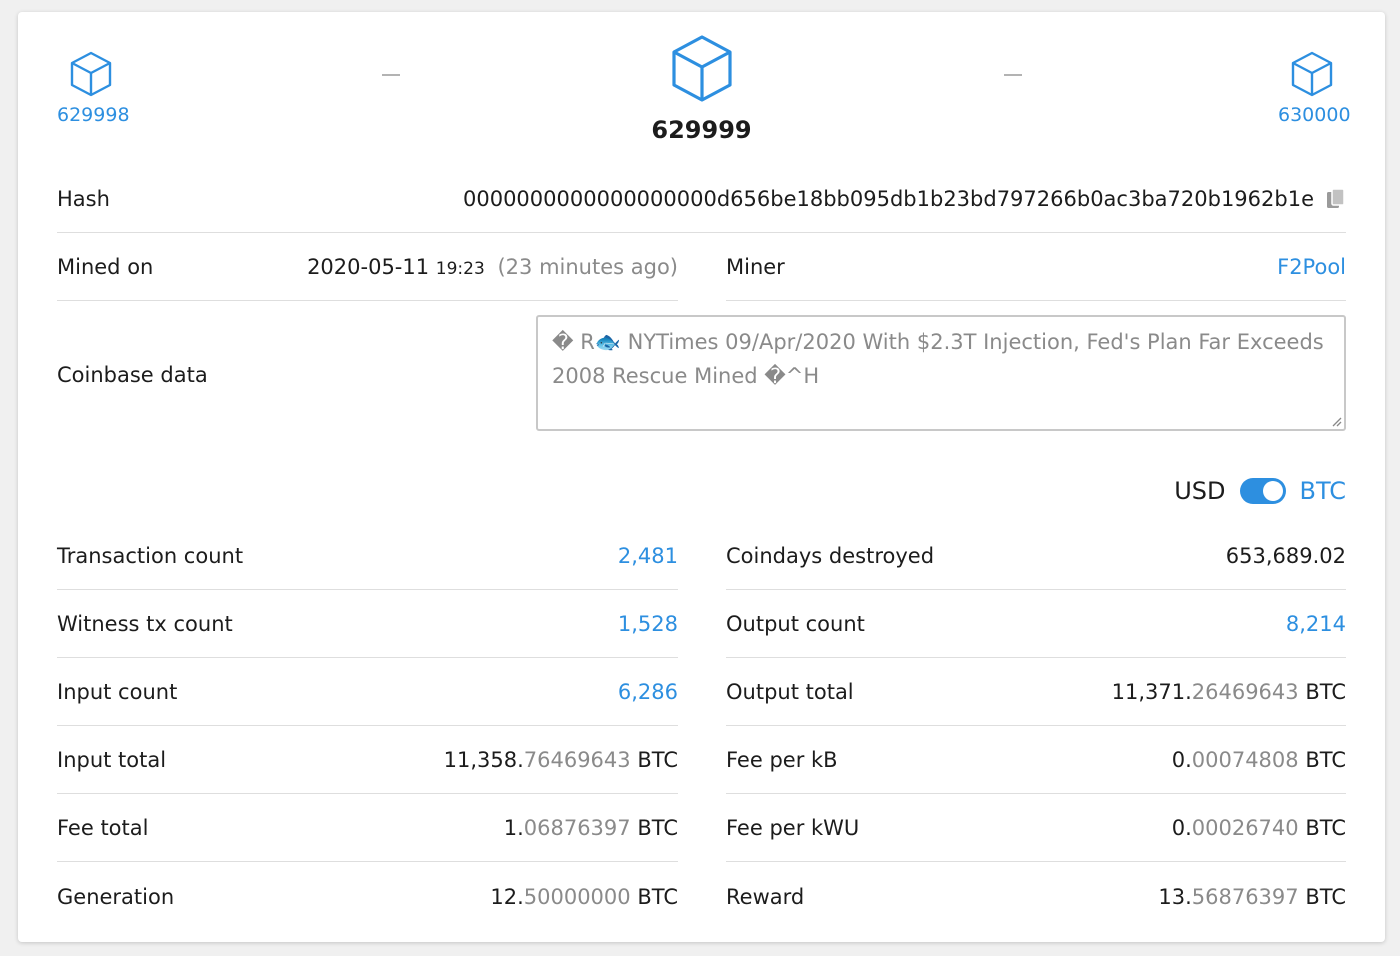 The height and width of the screenshot is (956, 1400). I want to click on amount-frac: 06876397, so click(577, 828).